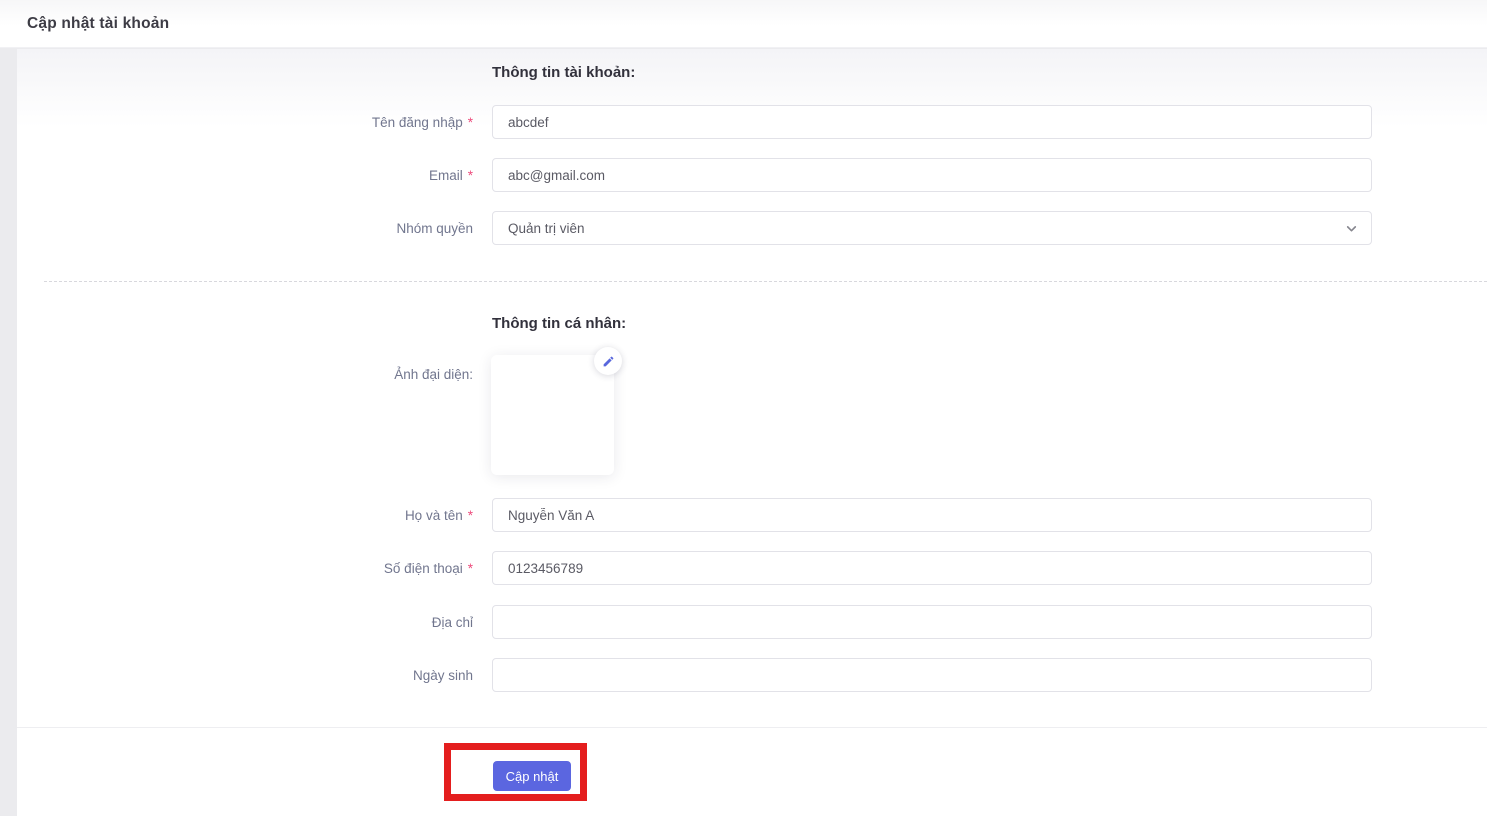 The image size is (1487, 816). Describe the element at coordinates (417, 122) in the screenshot. I see `username-label-text: Tên đăng nhập` at that location.